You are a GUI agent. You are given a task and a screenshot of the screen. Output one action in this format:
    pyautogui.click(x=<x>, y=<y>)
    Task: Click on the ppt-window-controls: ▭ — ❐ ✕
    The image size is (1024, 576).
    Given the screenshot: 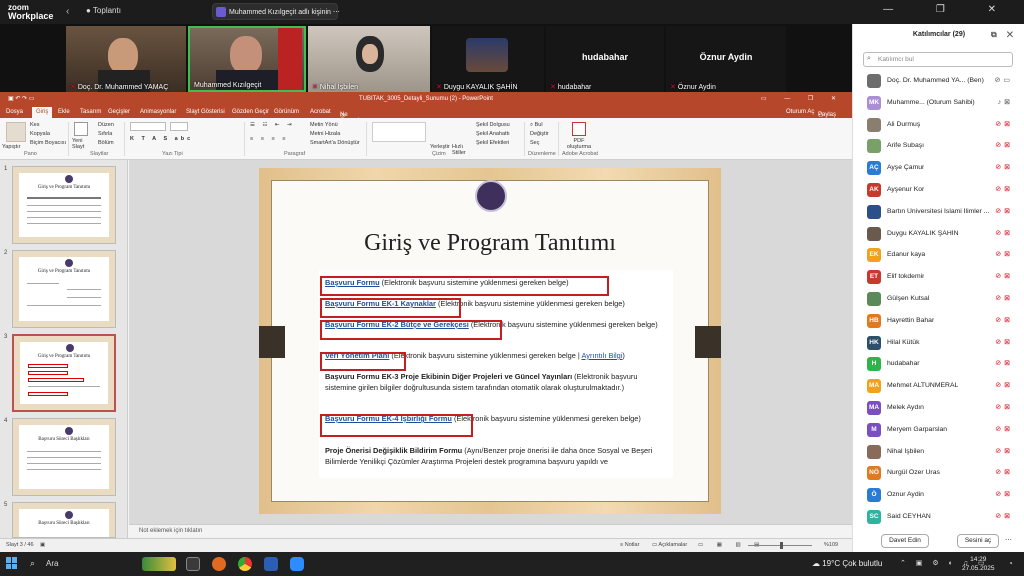 What is the action you would take?
    pyautogui.click(x=802, y=98)
    